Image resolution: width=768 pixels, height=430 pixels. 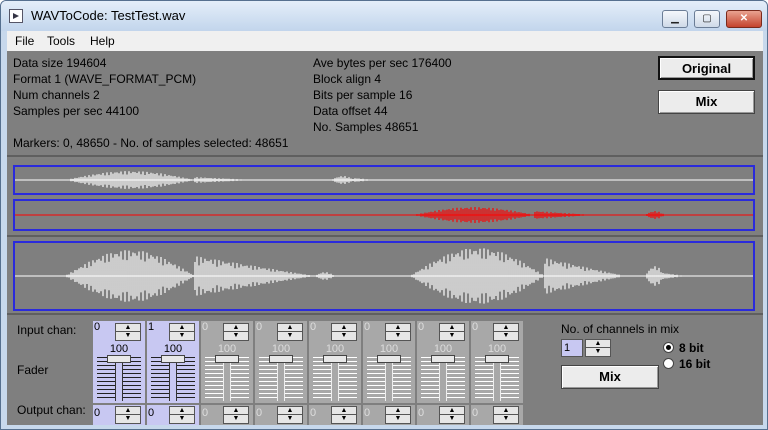 What do you see at coordinates (691, 348) in the screenshot?
I see `radio-8-bit-label: 8 bit` at bounding box center [691, 348].